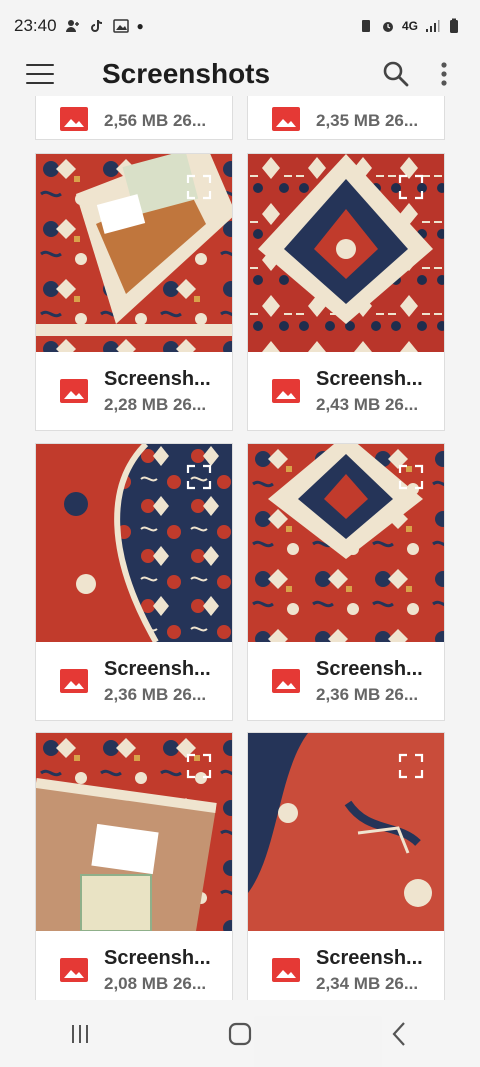  I want to click on menu-icon, so click(40, 74).